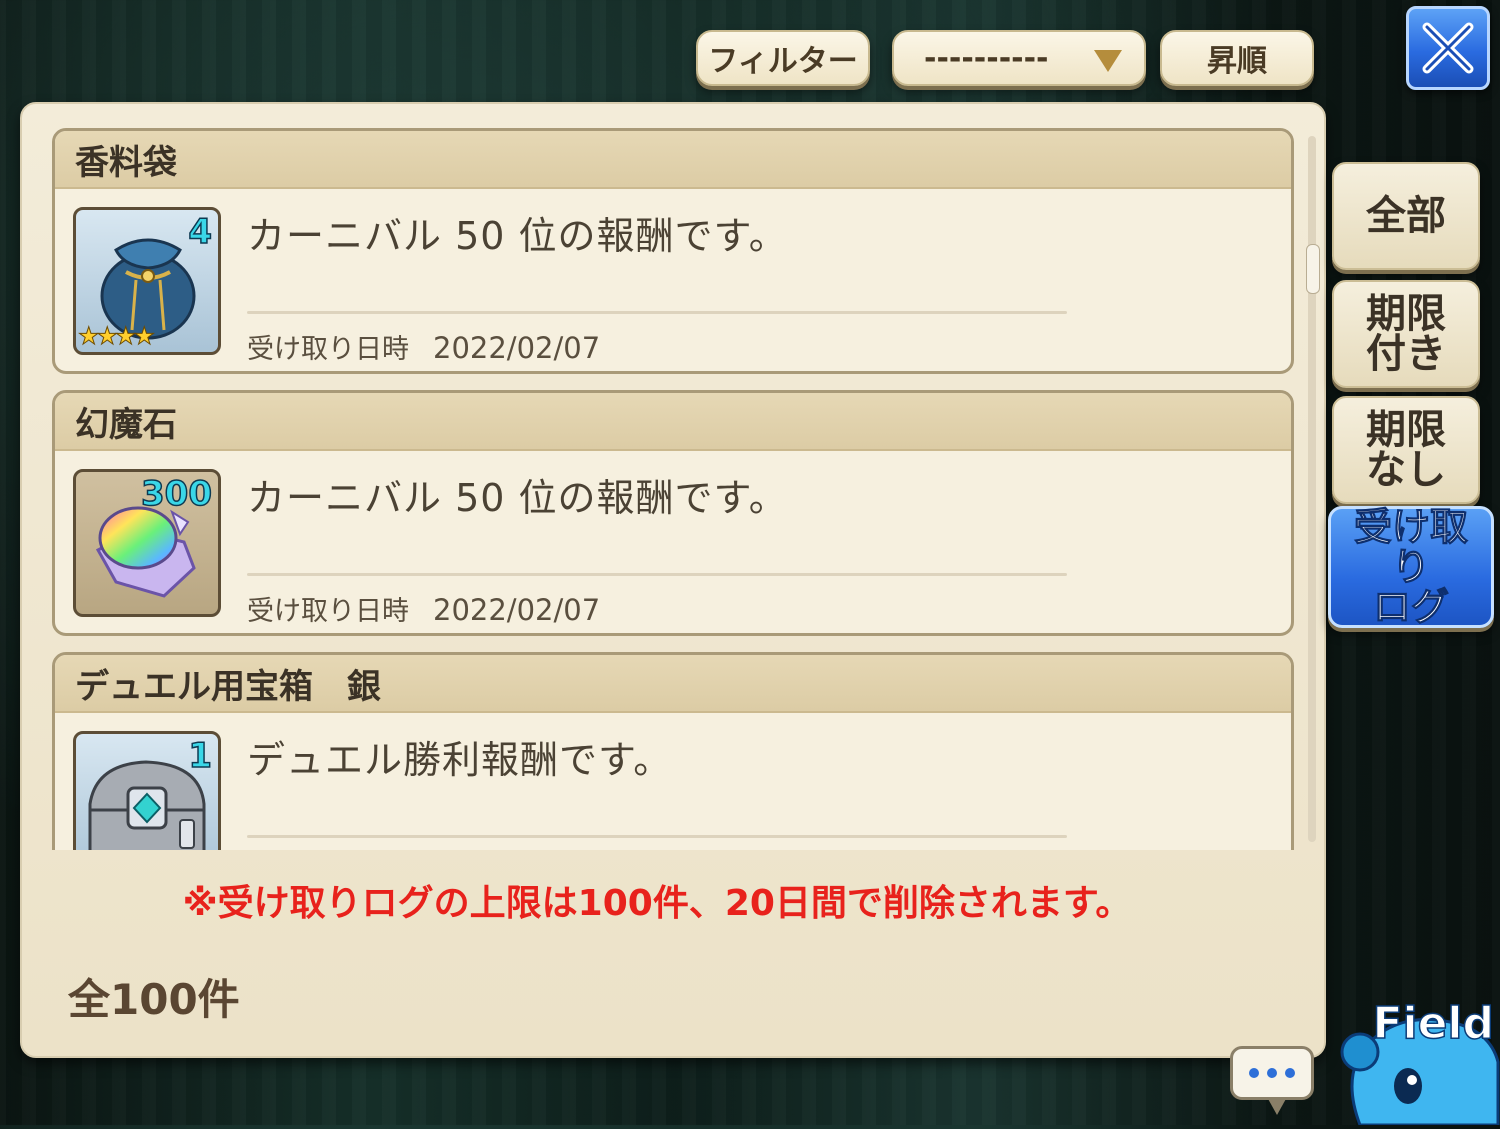 The image size is (1500, 1129). I want to click on log-limit-notice: ※受け取りログの上限は100件、20日間で削除されます。, so click(657, 903).